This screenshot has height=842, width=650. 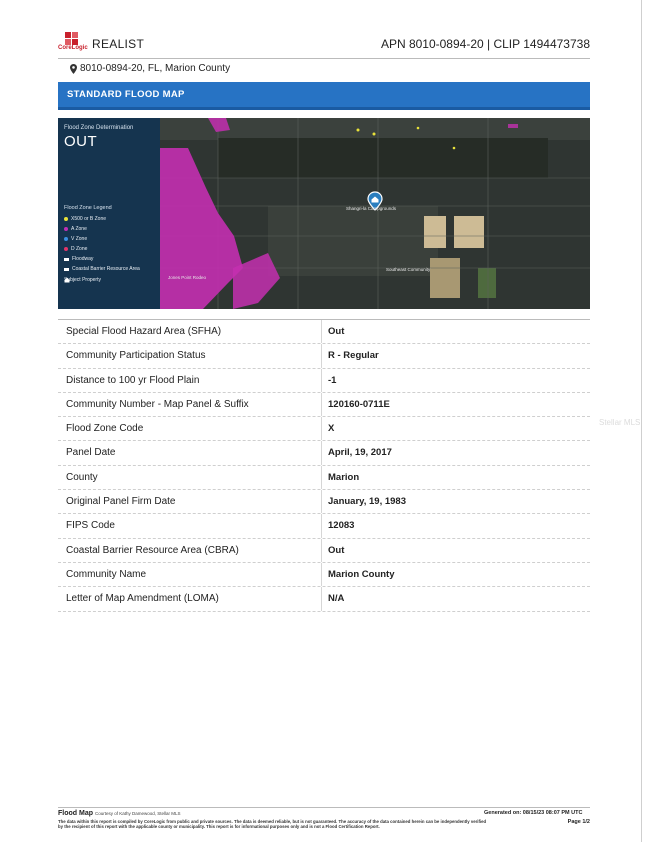 I want to click on page-edge, so click(x=641, y=421).